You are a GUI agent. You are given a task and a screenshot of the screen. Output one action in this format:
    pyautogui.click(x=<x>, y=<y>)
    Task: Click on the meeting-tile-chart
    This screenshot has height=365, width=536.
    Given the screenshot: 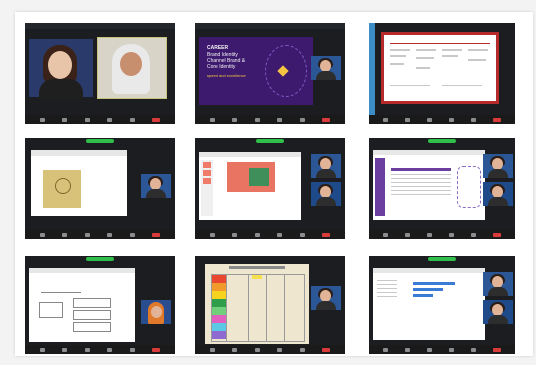 What is the action you would take?
    pyautogui.click(x=442, y=305)
    